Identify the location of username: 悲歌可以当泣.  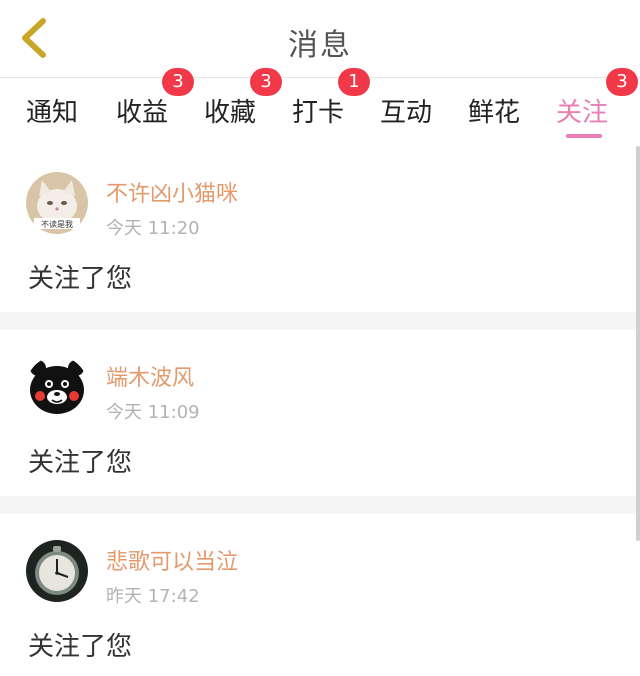
(172, 560).